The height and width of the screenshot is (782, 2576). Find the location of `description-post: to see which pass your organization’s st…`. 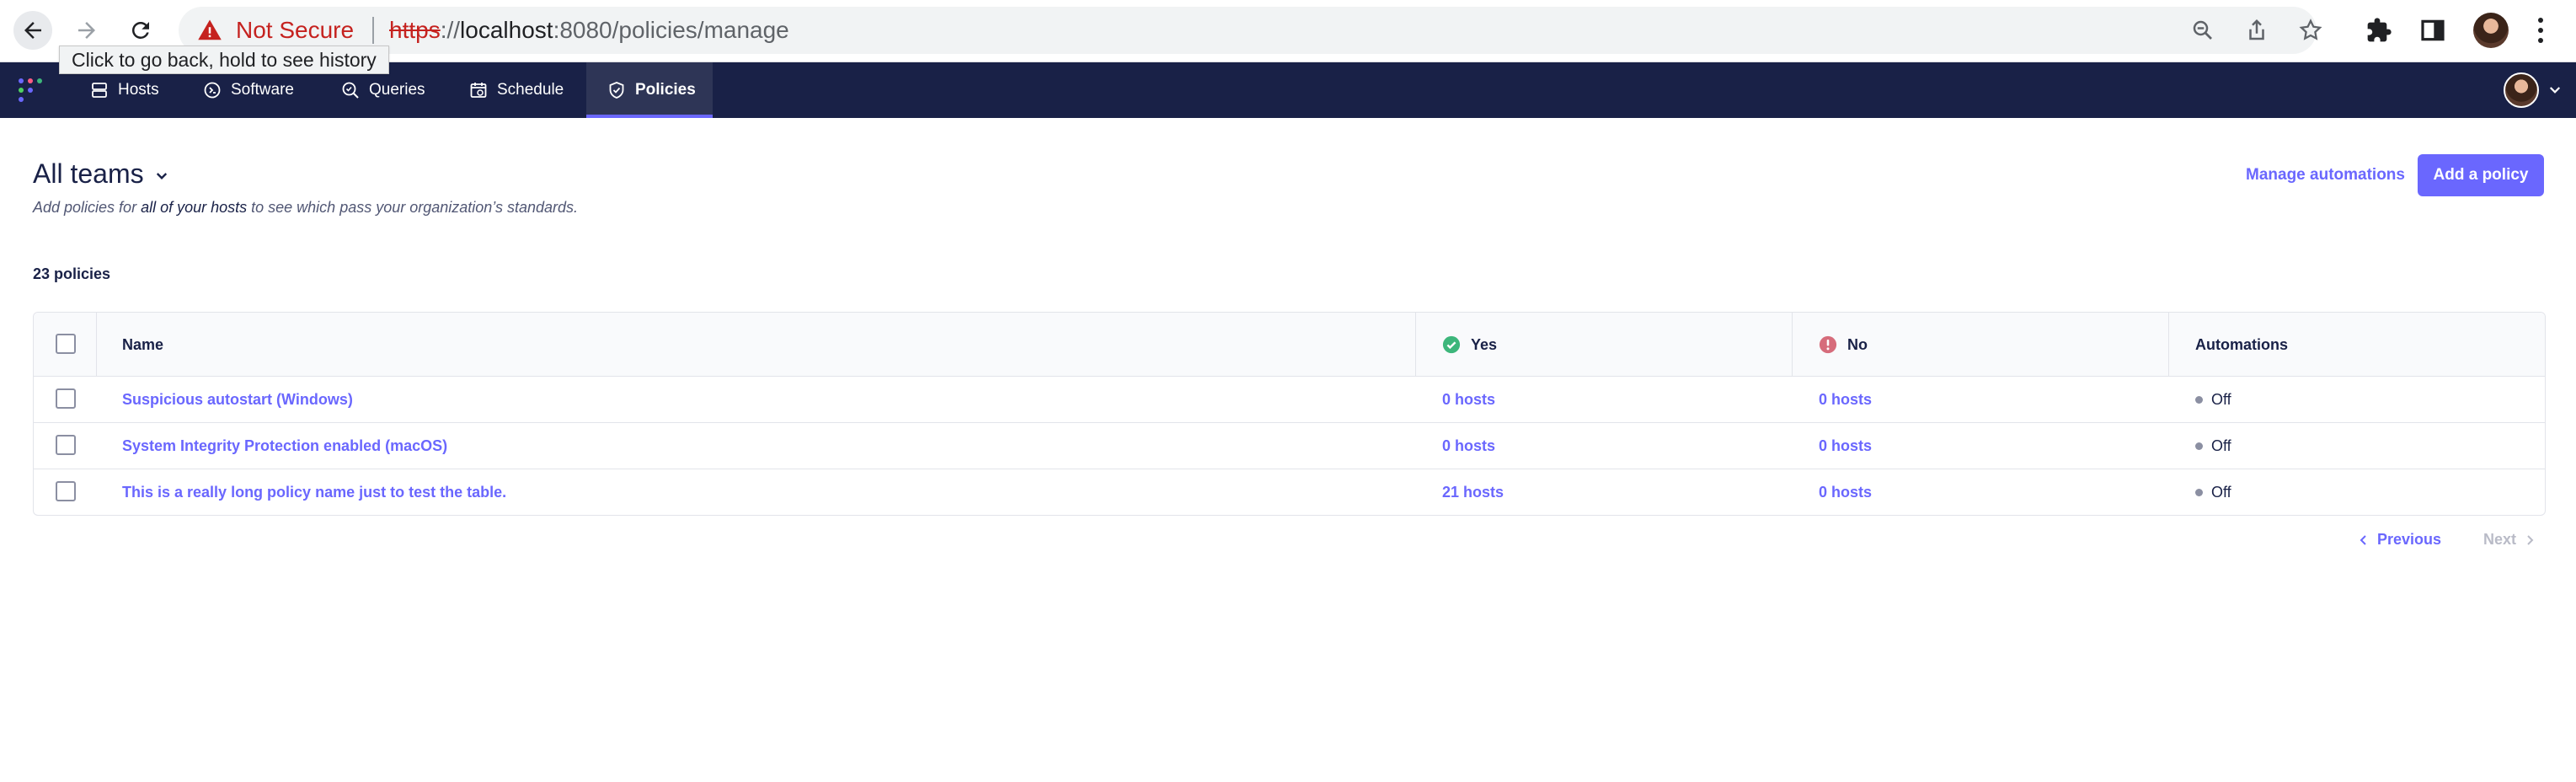

description-post: to see which pass your organization’s st… is located at coordinates (413, 207).